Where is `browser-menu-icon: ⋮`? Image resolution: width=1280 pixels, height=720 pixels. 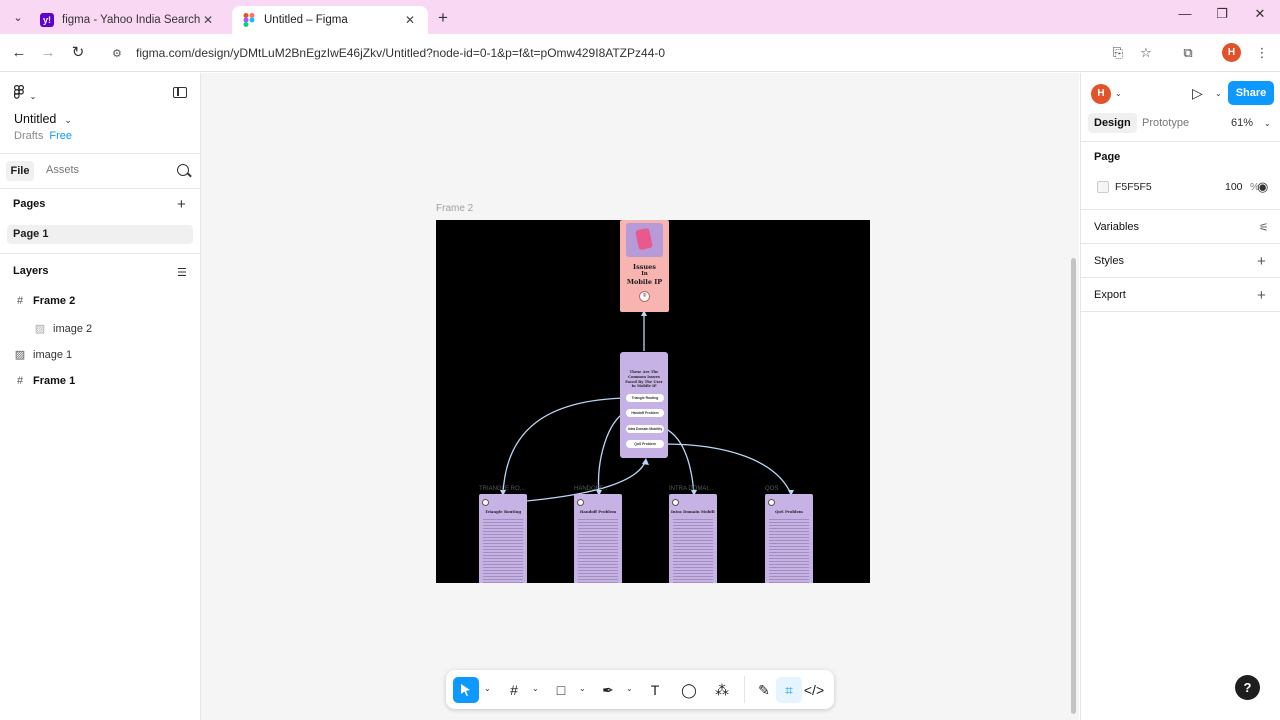
browser-menu-icon: ⋮ is located at coordinates (1262, 53).